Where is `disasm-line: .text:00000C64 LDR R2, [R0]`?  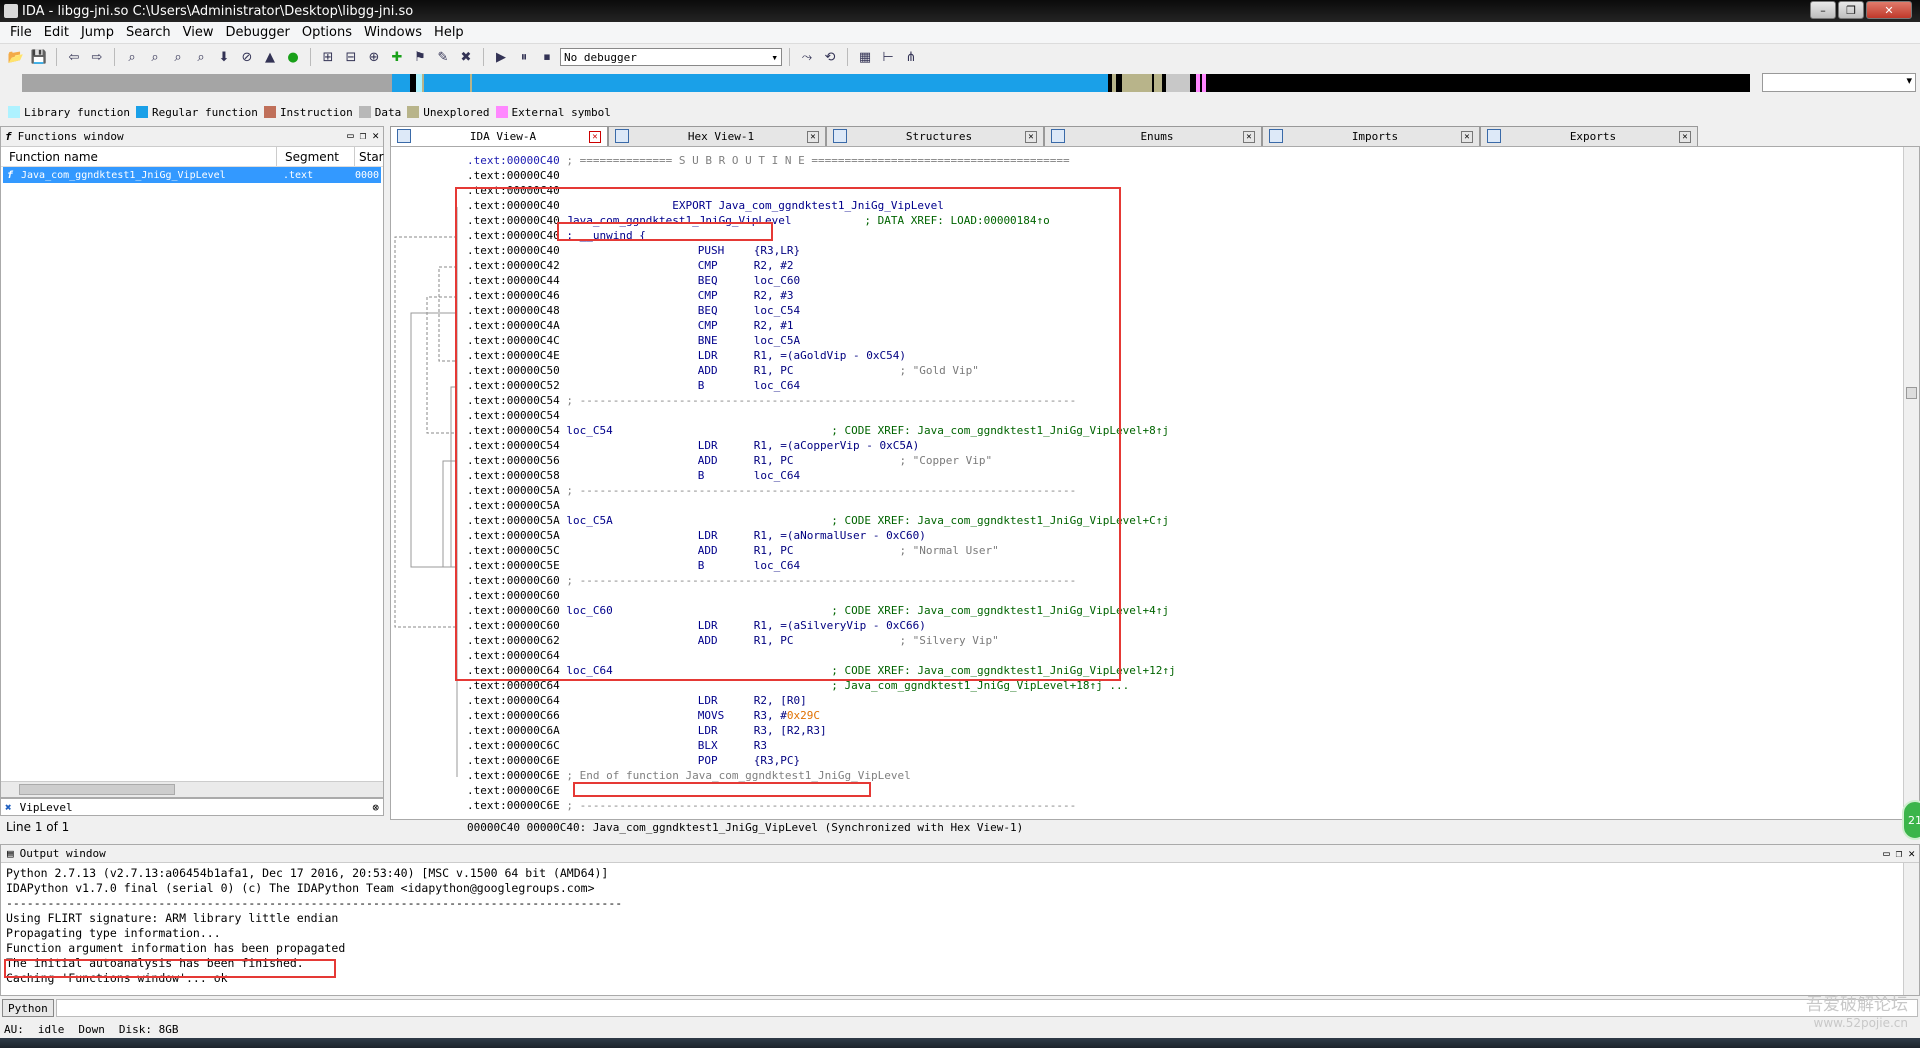 disasm-line: .text:00000C64 LDR R2, [R0] is located at coordinates (1182, 700).